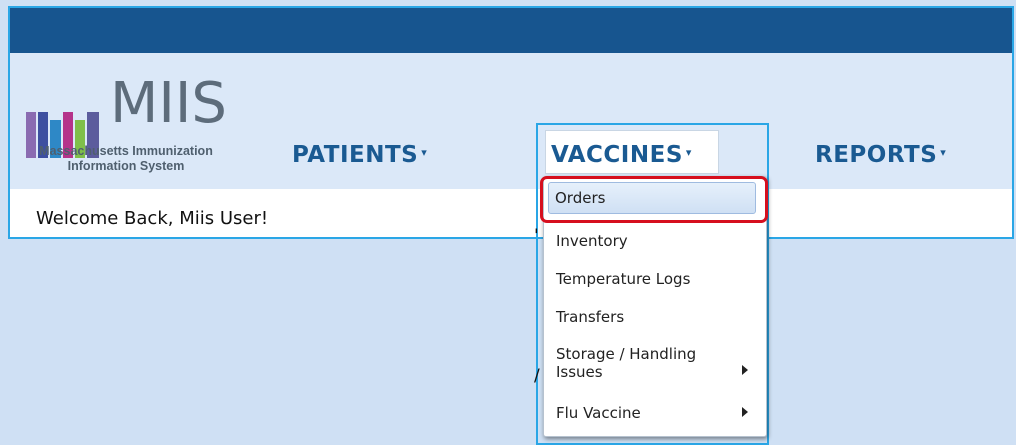  What do you see at coordinates (876, 155) in the screenshot?
I see `nav-reports-label: REPORTS` at bounding box center [876, 155].